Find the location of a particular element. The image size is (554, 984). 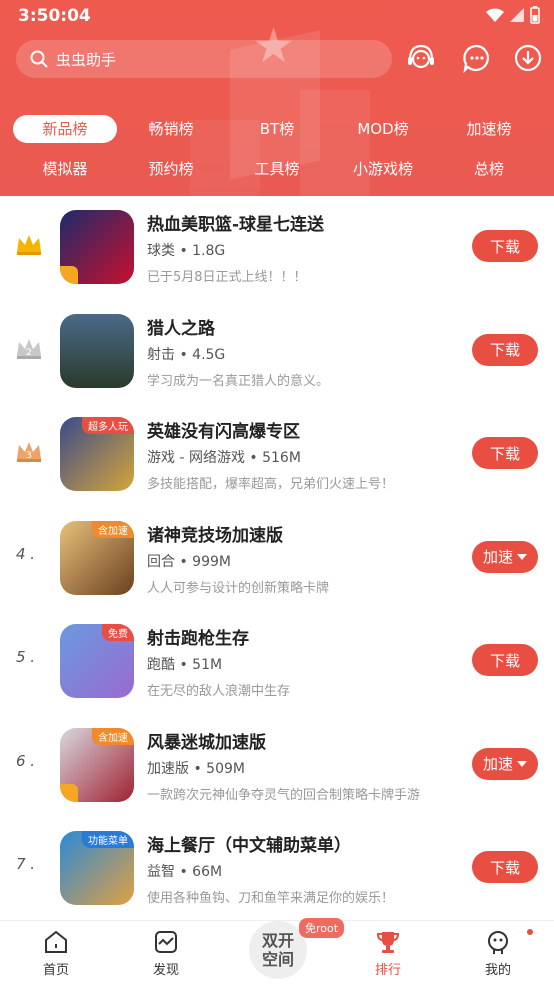

nav-rank-label: 排行 is located at coordinates (387, 970).